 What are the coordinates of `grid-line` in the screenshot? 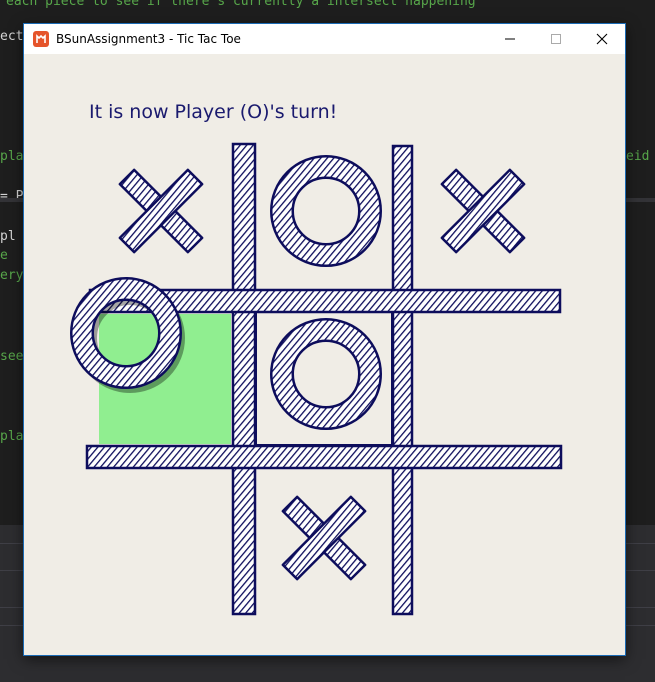 It's located at (244, 379).